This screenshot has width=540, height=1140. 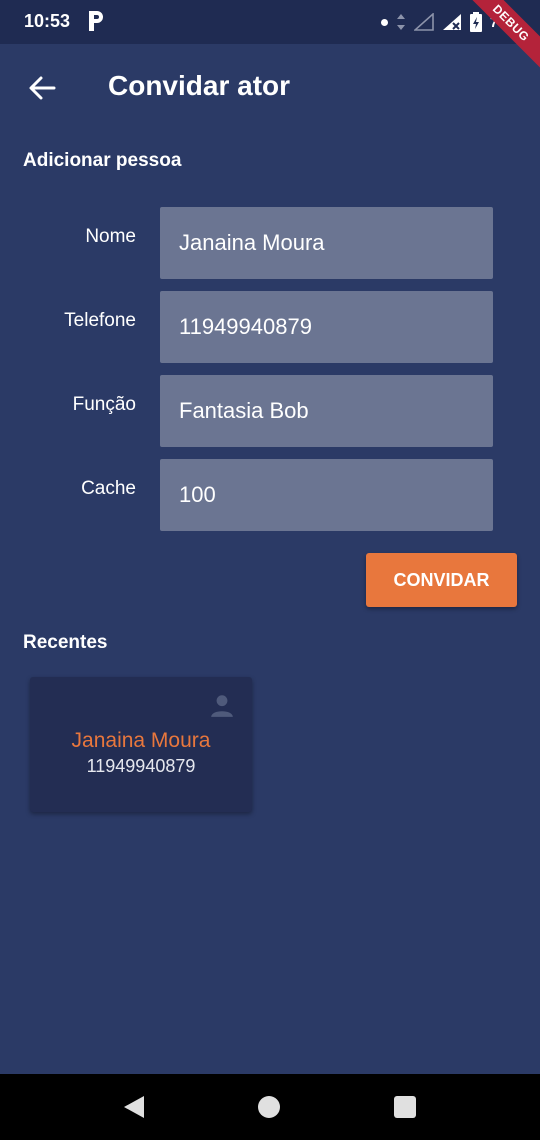 I want to click on nav-back-icon, so click(x=134, y=1107).